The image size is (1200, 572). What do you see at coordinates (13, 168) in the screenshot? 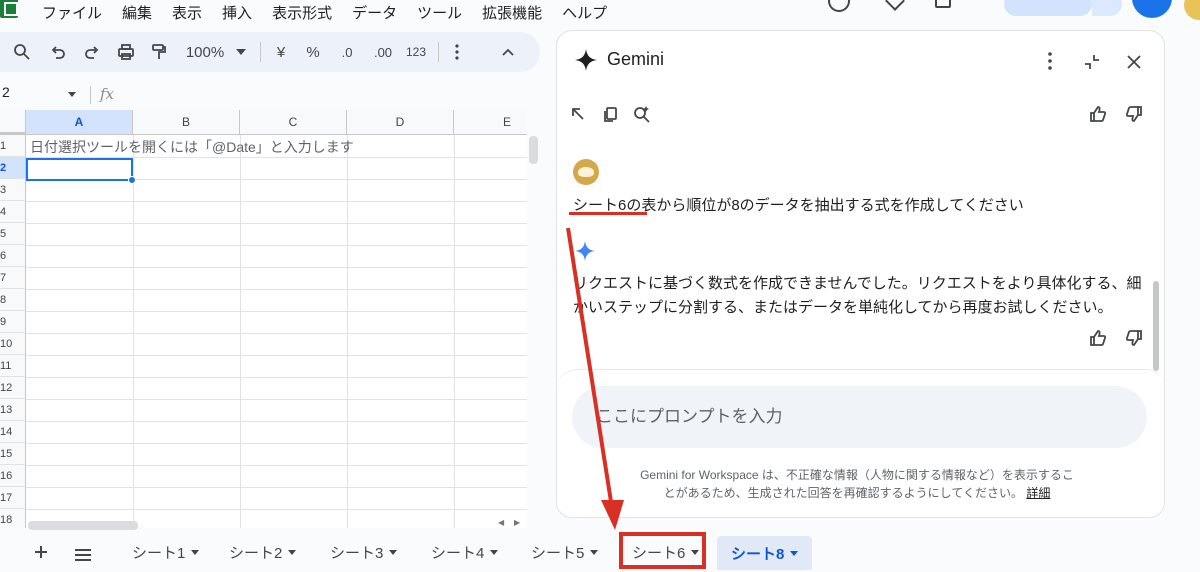
I see `row-header: 2` at bounding box center [13, 168].